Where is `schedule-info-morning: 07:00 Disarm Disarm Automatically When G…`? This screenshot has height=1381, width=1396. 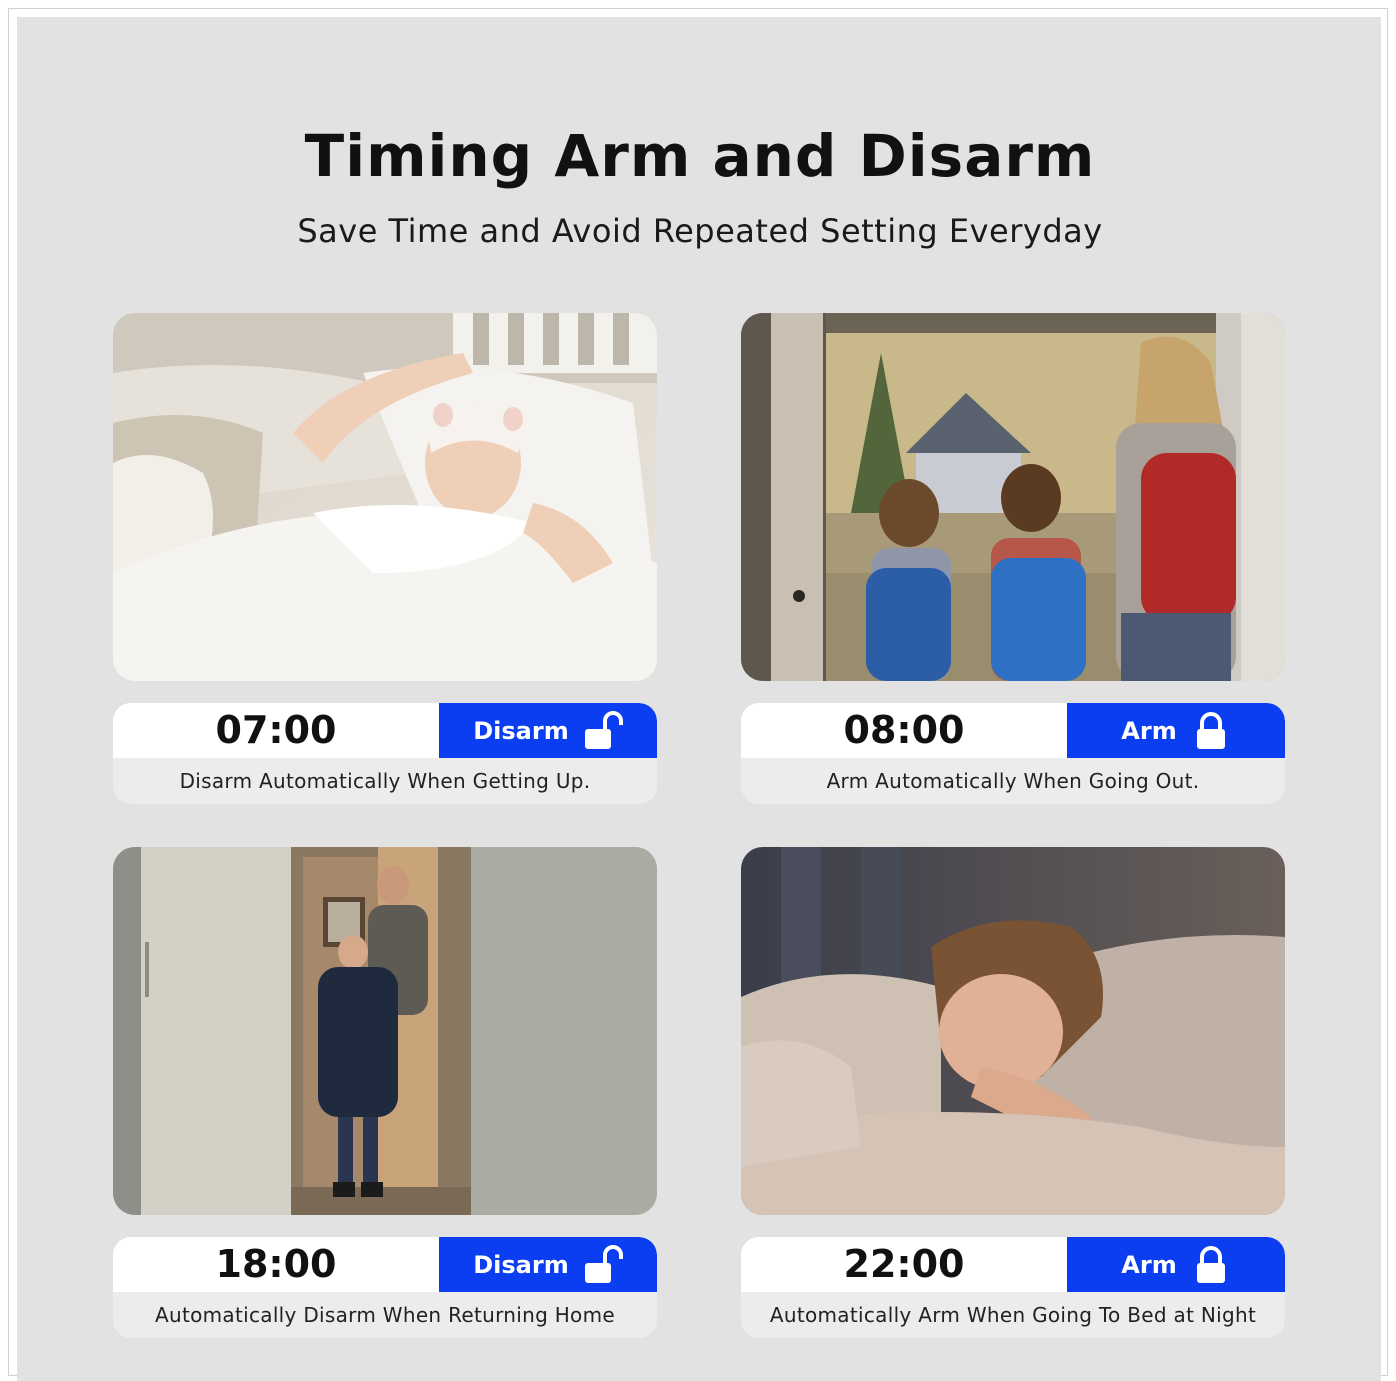
schedule-info-morning: 07:00 Disarm Disarm Automatically When G… is located at coordinates (385, 753).